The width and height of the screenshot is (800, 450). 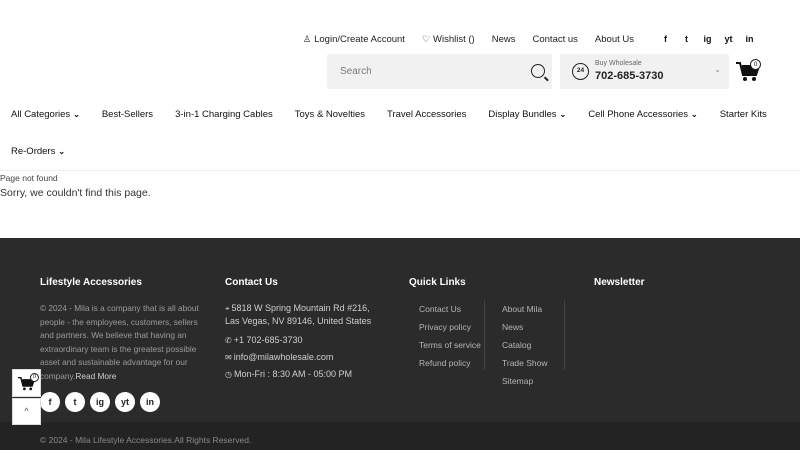 I want to click on phone-icon: ✆, so click(x=228, y=340).